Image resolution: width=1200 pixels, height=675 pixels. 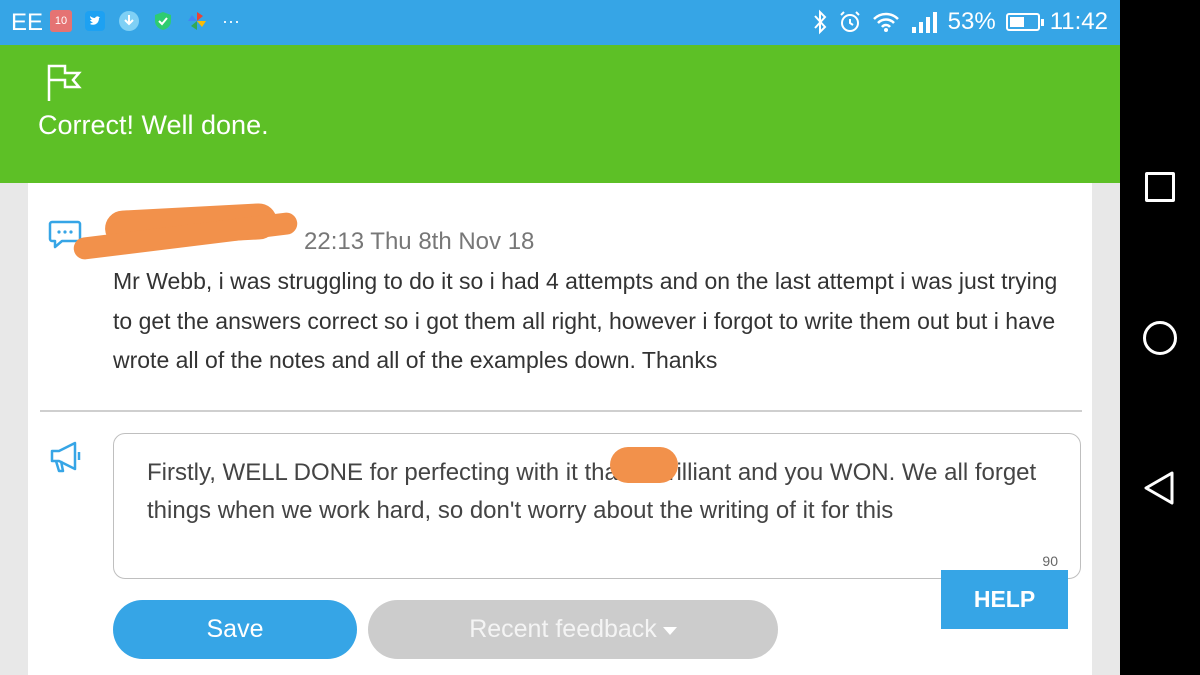 What do you see at coordinates (820, 22) in the screenshot?
I see `bluetooth-icon` at bounding box center [820, 22].